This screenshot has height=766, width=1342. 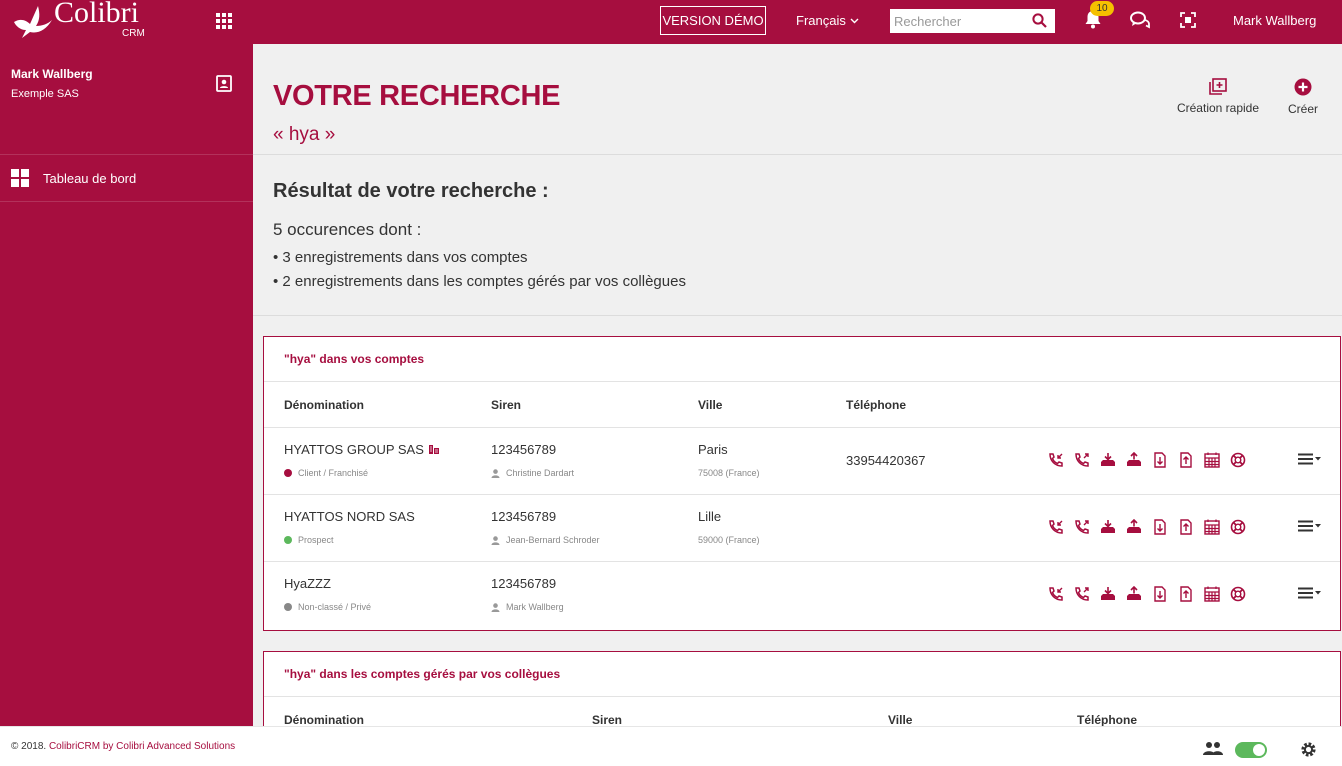 What do you see at coordinates (1039, 20) in the screenshot?
I see `search-icon` at bounding box center [1039, 20].